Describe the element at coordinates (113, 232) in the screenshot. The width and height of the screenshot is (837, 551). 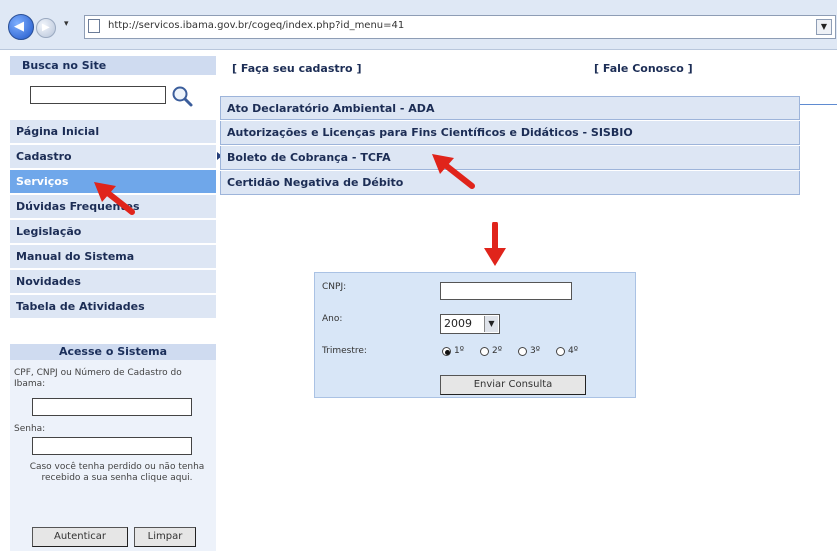
I see `sidebar-item-legislacao: Legislação` at that location.